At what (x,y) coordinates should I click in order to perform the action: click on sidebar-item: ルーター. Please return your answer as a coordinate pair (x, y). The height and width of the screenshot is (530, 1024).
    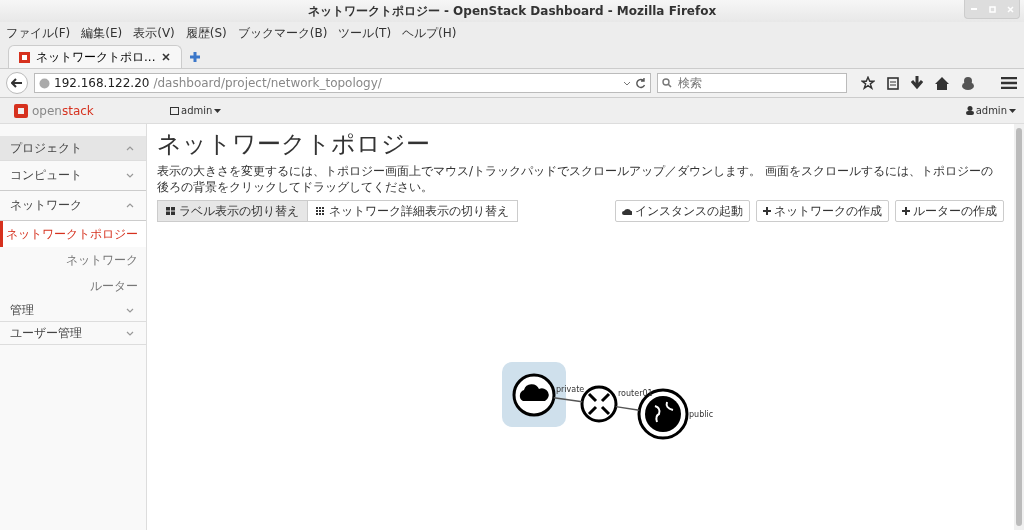
    Looking at the image, I should click on (73, 286).